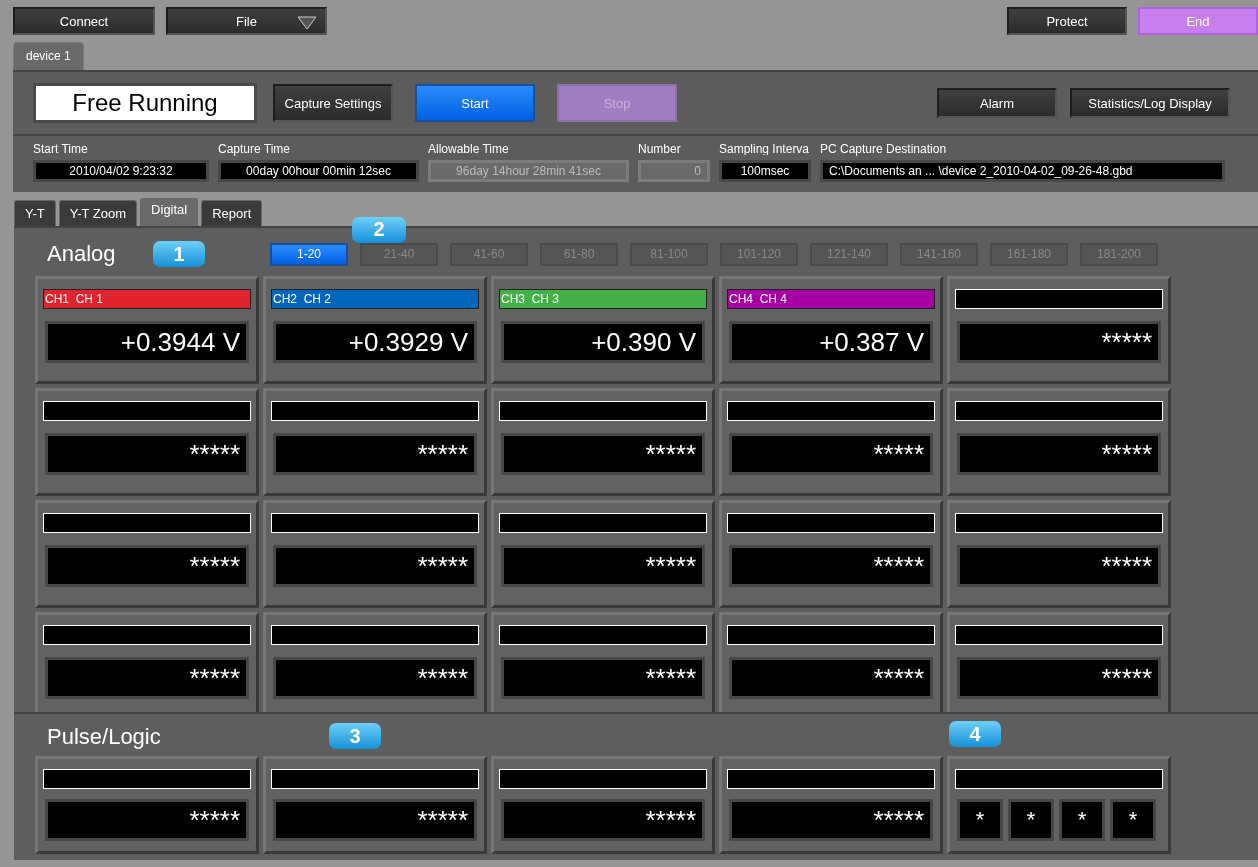  I want to click on readout-field: 96day 14hour 28min 41sec, so click(528, 171).